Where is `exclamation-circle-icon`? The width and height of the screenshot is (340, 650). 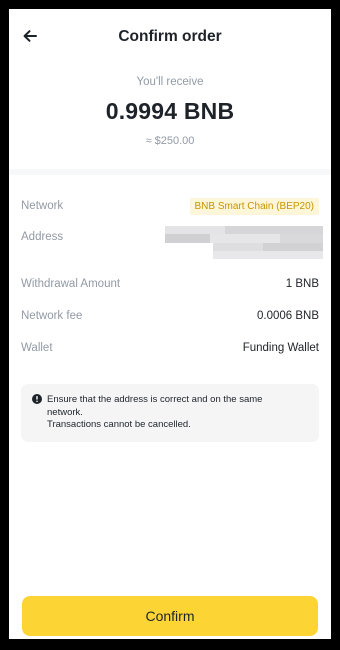
exclamation-circle-icon is located at coordinates (37, 399).